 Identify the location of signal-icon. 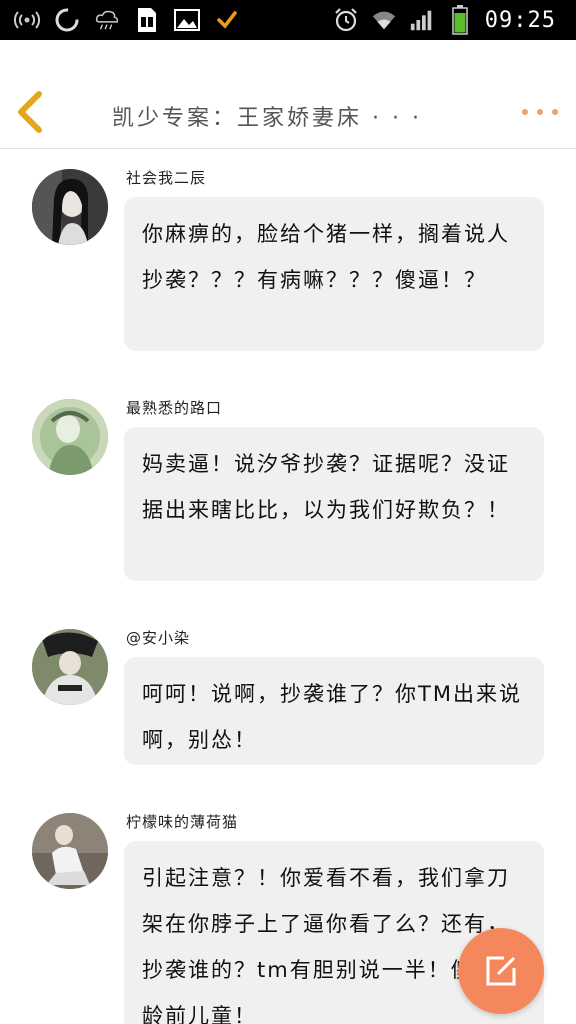
(422, 20).